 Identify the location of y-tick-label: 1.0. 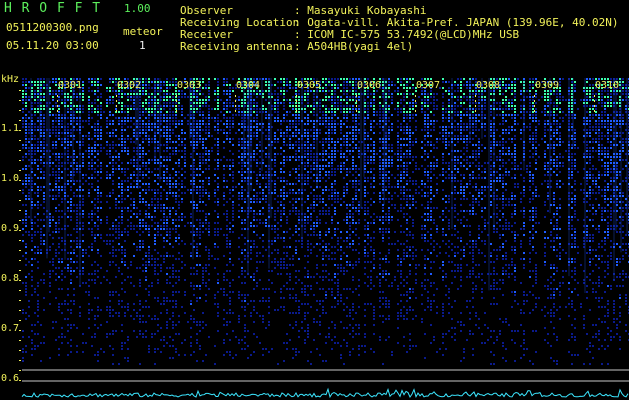
(10, 178).